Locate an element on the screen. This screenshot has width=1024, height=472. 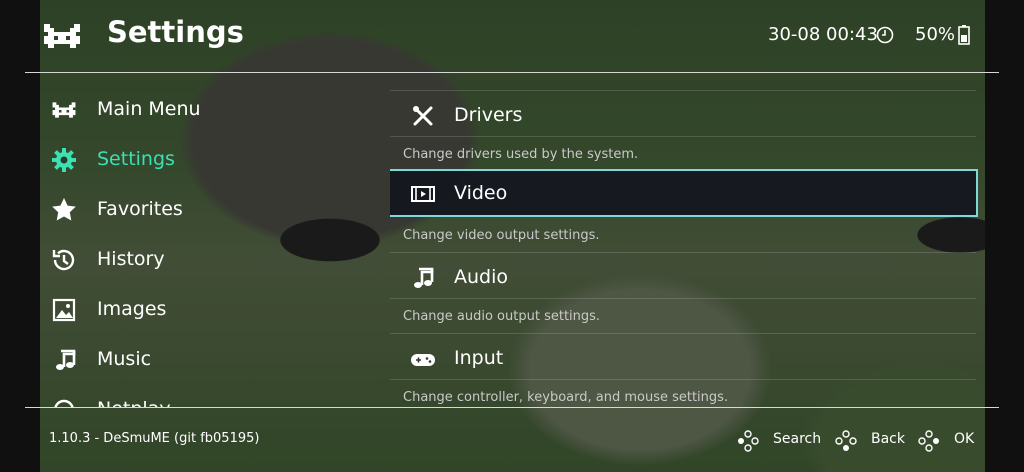
hint-label: Back is located at coordinates (888, 439).